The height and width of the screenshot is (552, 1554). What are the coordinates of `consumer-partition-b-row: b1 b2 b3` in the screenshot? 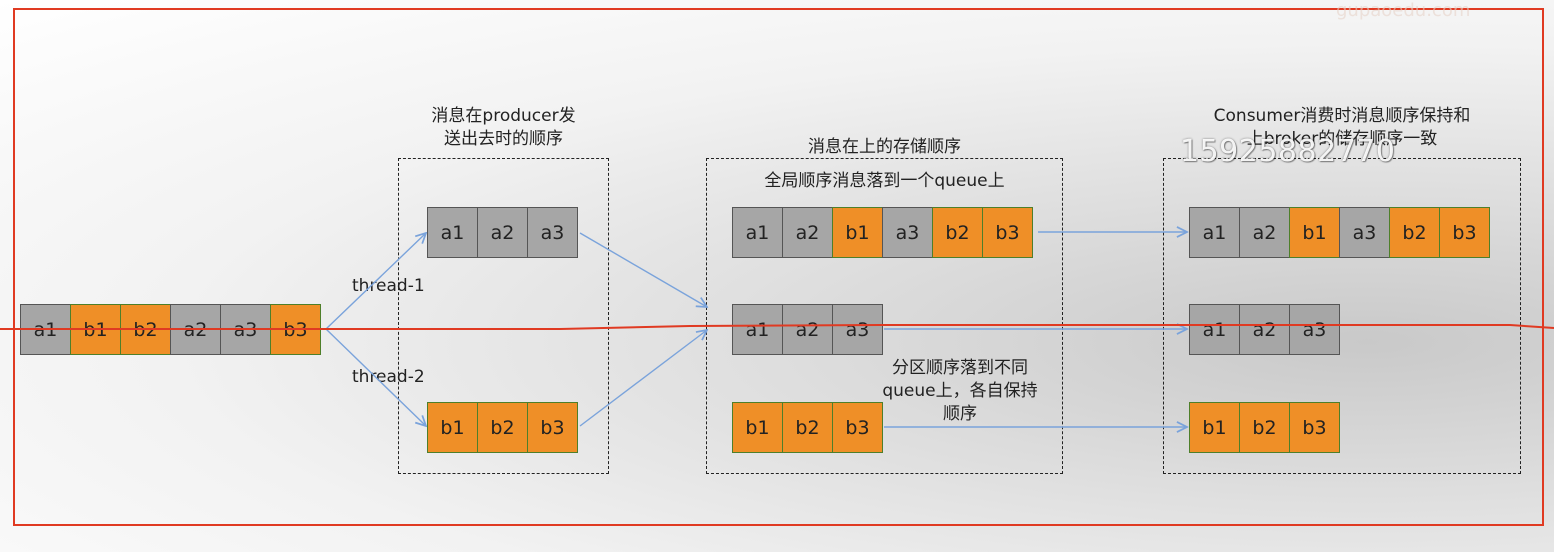 It's located at (1264, 427).